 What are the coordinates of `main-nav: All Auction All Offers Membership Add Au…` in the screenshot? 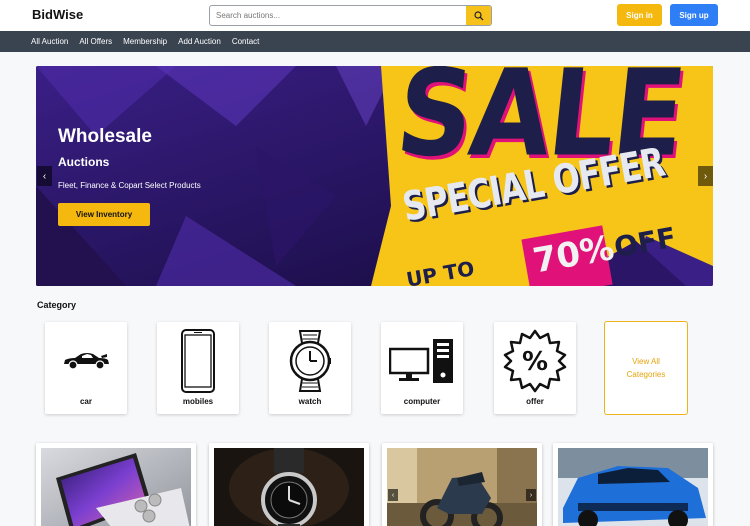 It's located at (375, 41).